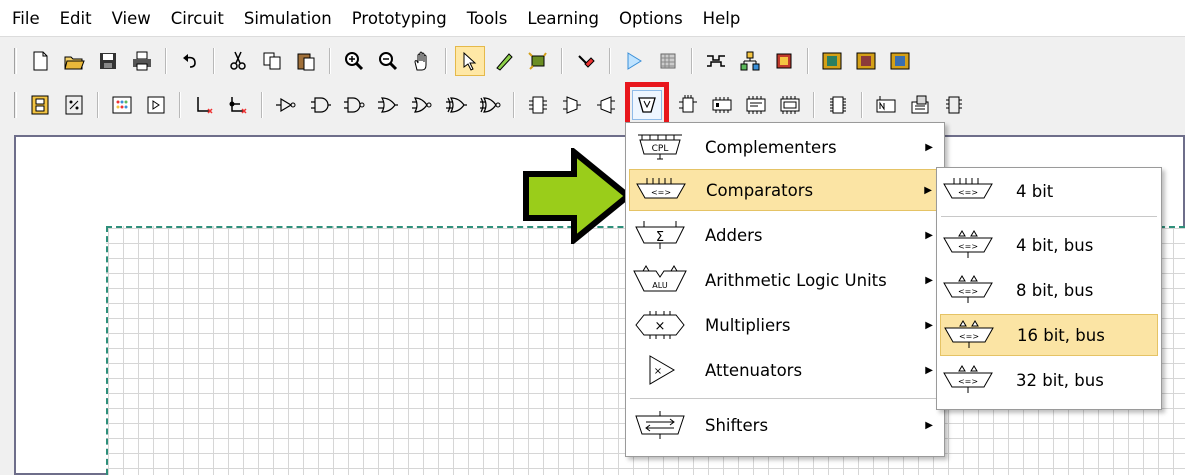 The height and width of the screenshot is (475, 1185). I want to click on and-gate-button, so click(320, 105).